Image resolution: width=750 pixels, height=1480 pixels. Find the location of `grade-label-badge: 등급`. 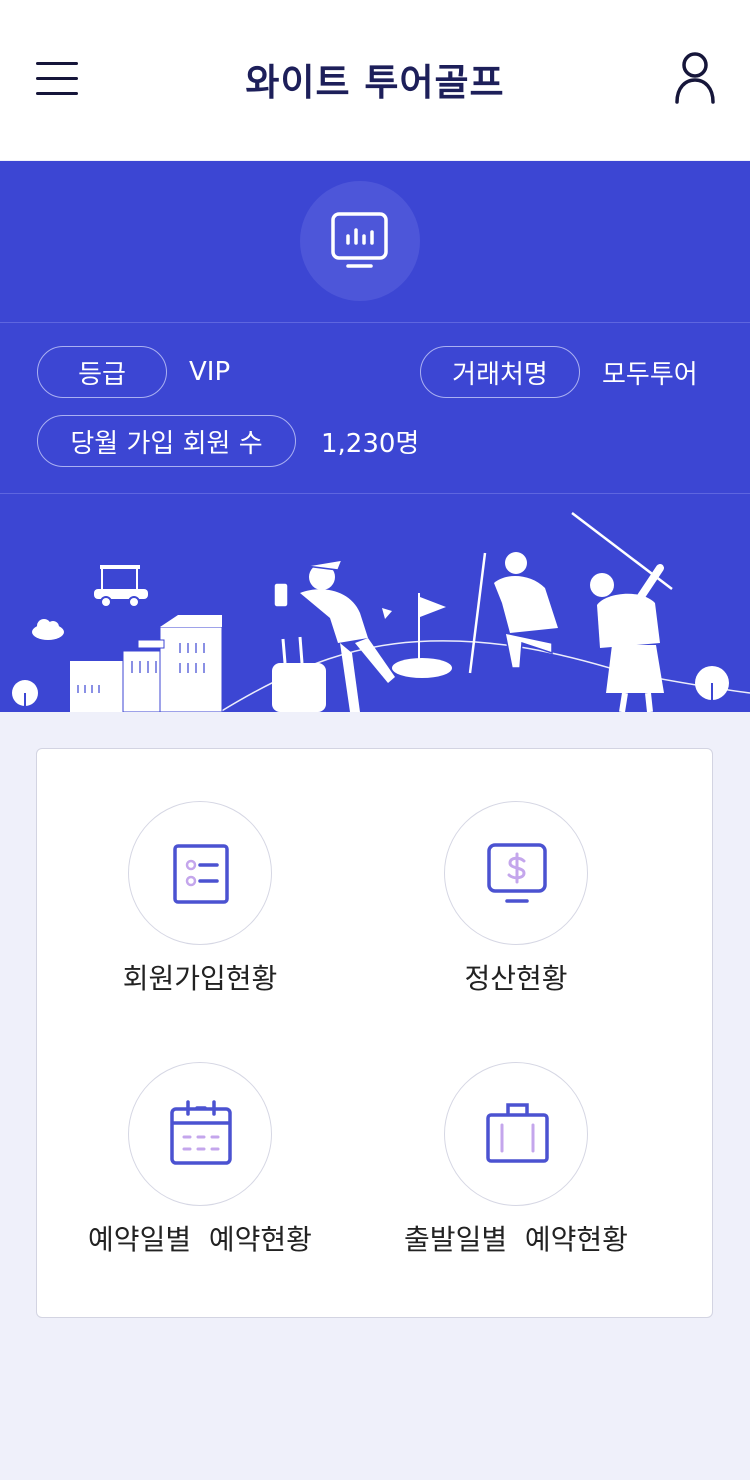

grade-label-badge: 등급 is located at coordinates (102, 372).